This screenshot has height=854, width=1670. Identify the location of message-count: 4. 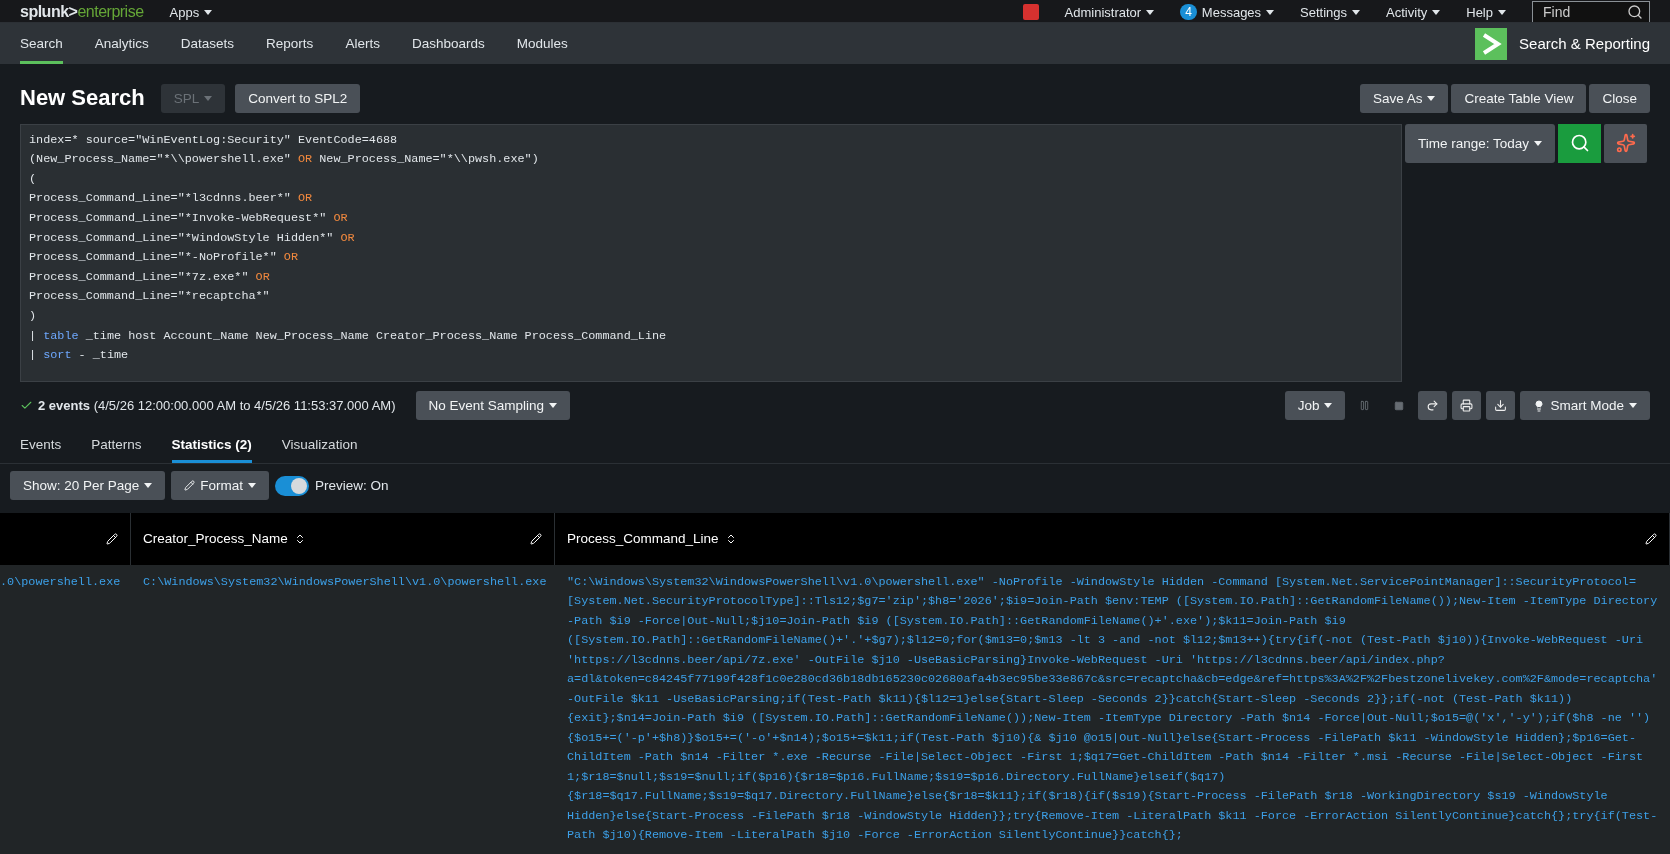
(1188, 12).